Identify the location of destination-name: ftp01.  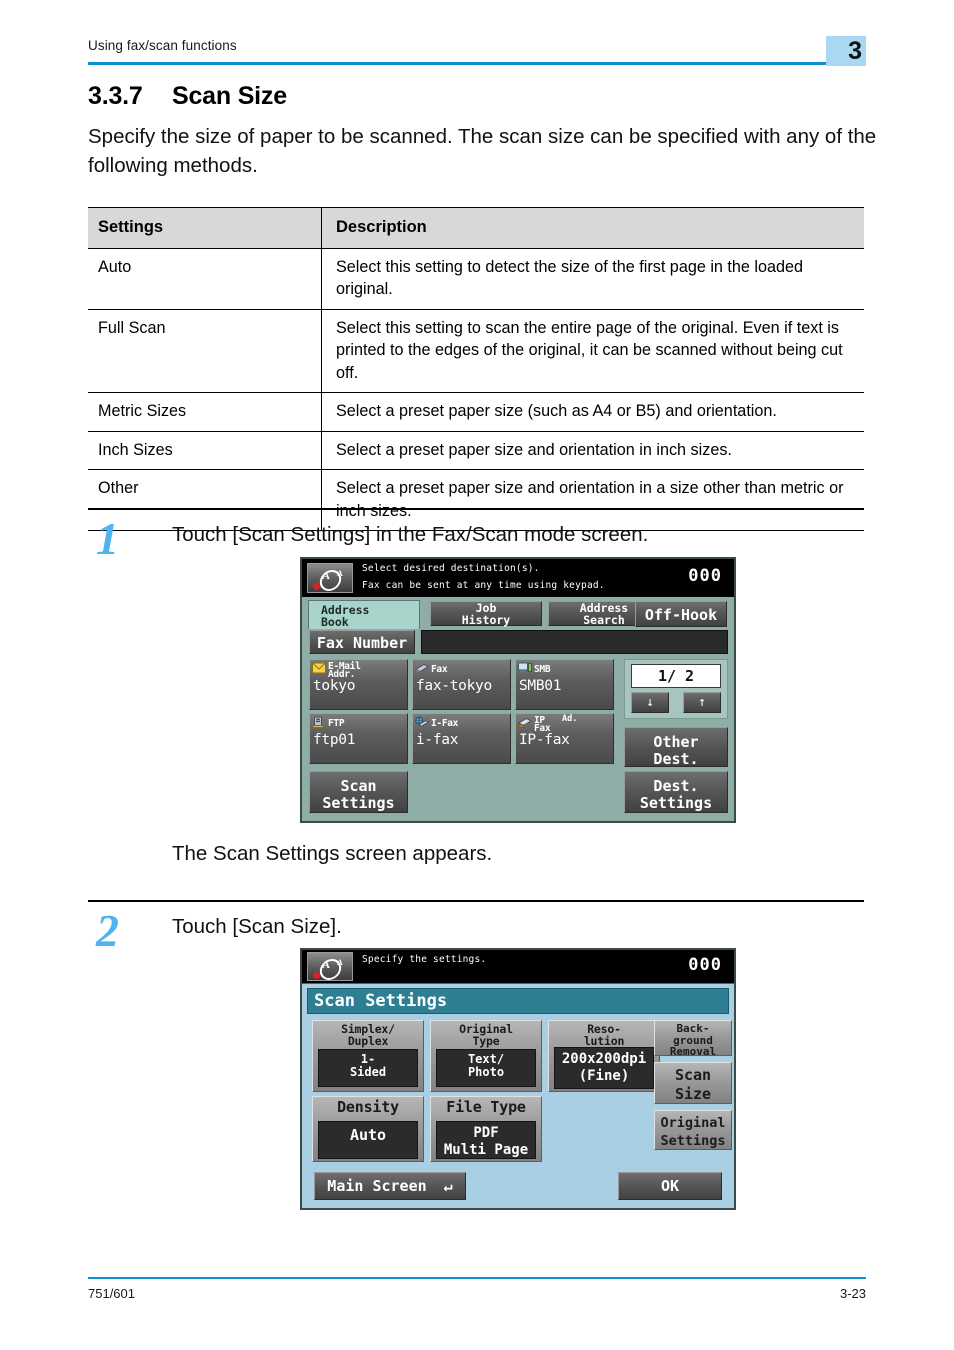
(334, 740).